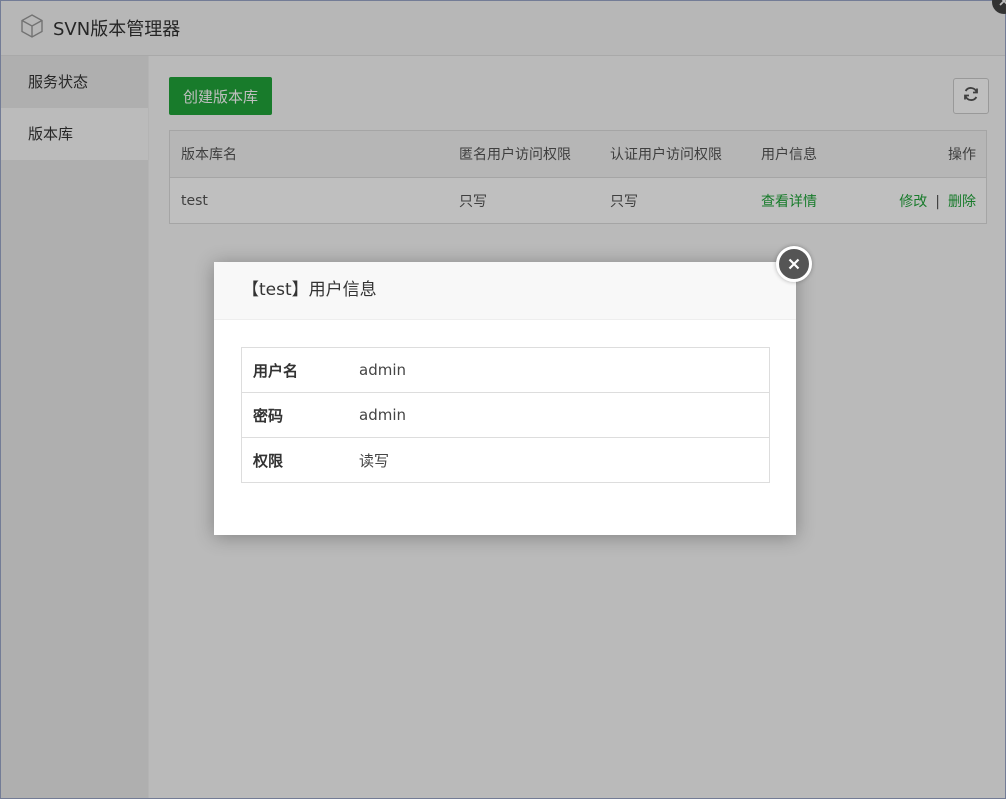 Image resolution: width=1006 pixels, height=799 pixels. I want to click on modal-title: 【test】用户信息, so click(505, 291).